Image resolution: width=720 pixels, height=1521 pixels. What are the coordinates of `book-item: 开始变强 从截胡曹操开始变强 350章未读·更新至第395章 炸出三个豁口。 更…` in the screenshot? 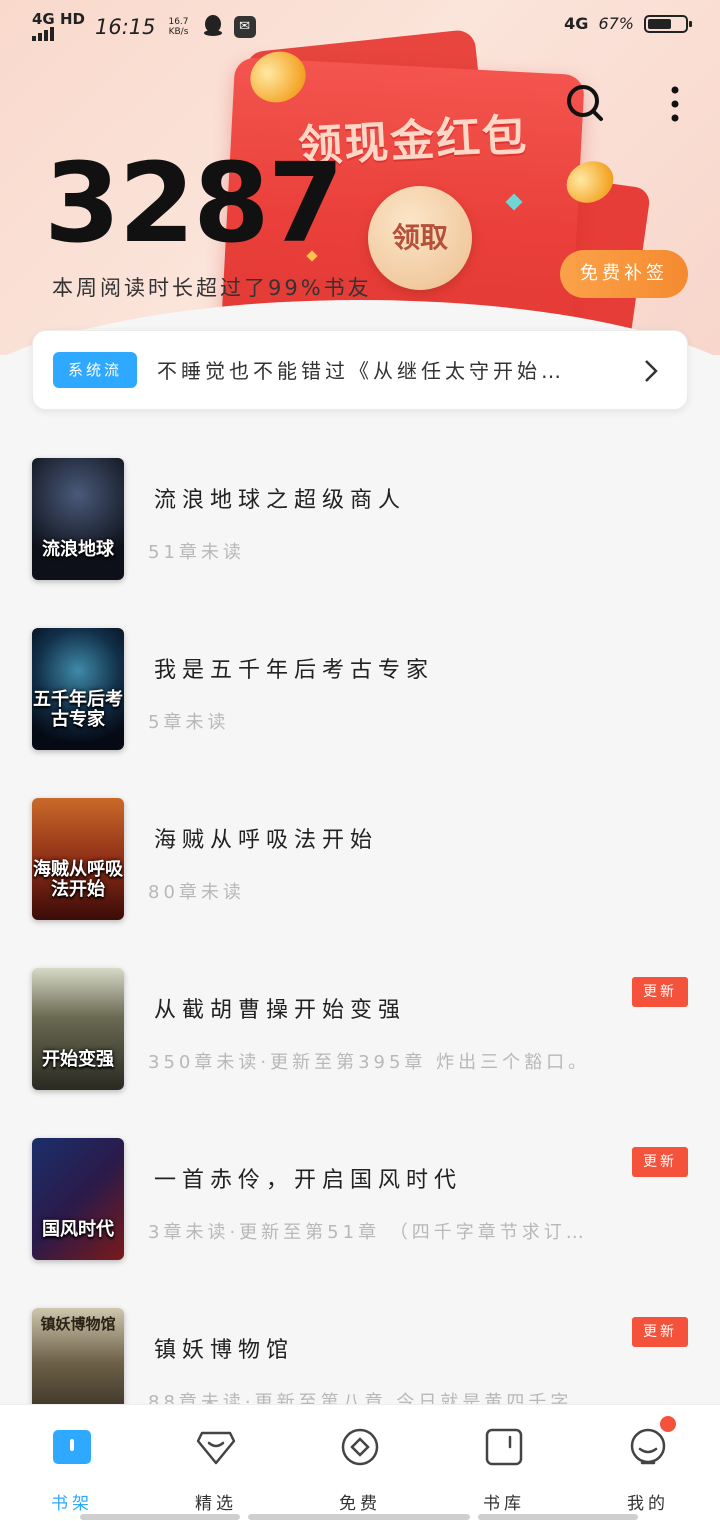 It's located at (360, 1020).